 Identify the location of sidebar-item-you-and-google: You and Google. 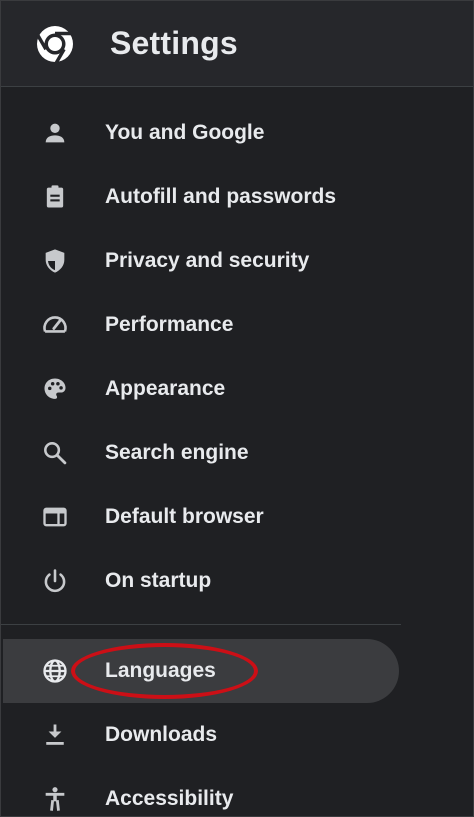
(201, 133).